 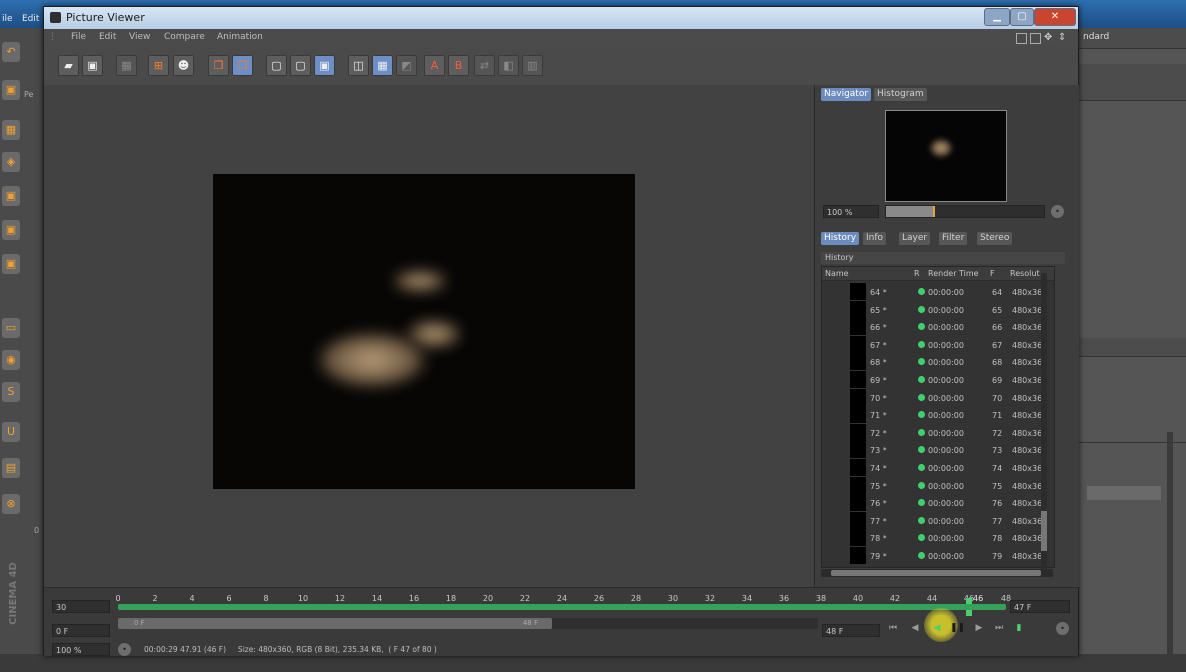 I want to click on region-icon: ▢, so click(x=300, y=65).